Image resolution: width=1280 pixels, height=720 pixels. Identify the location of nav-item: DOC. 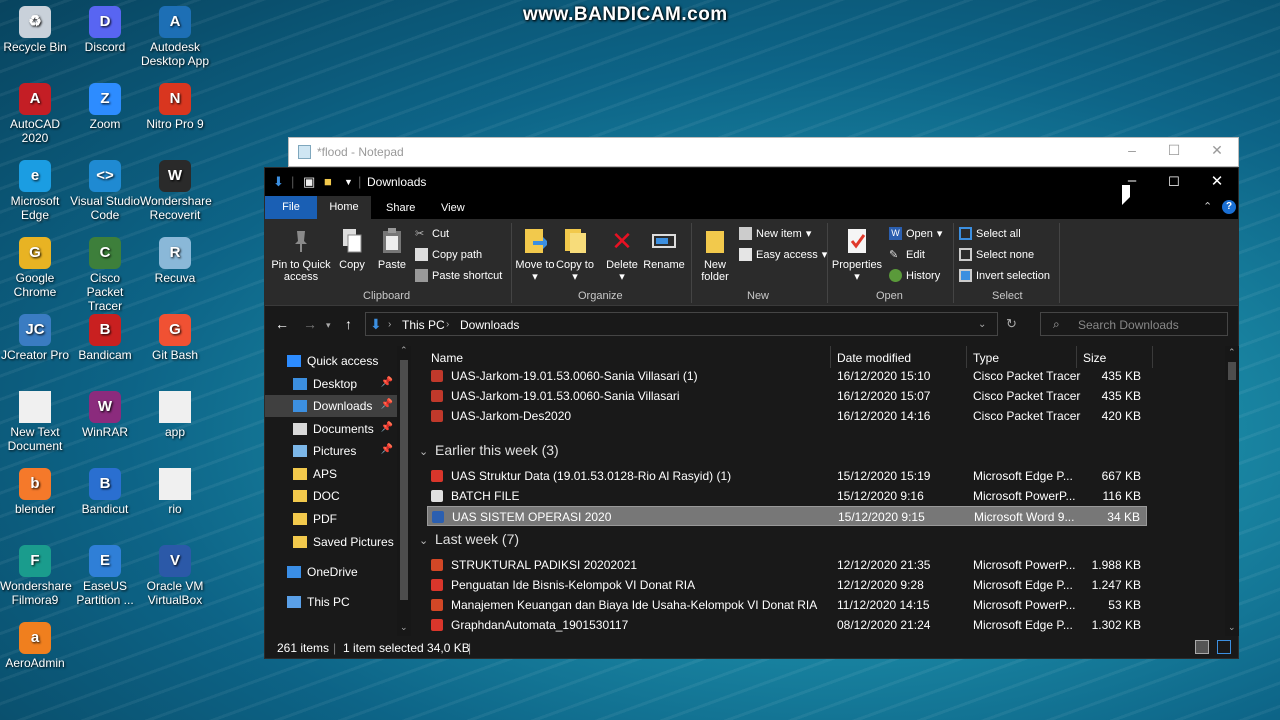
(331, 496).